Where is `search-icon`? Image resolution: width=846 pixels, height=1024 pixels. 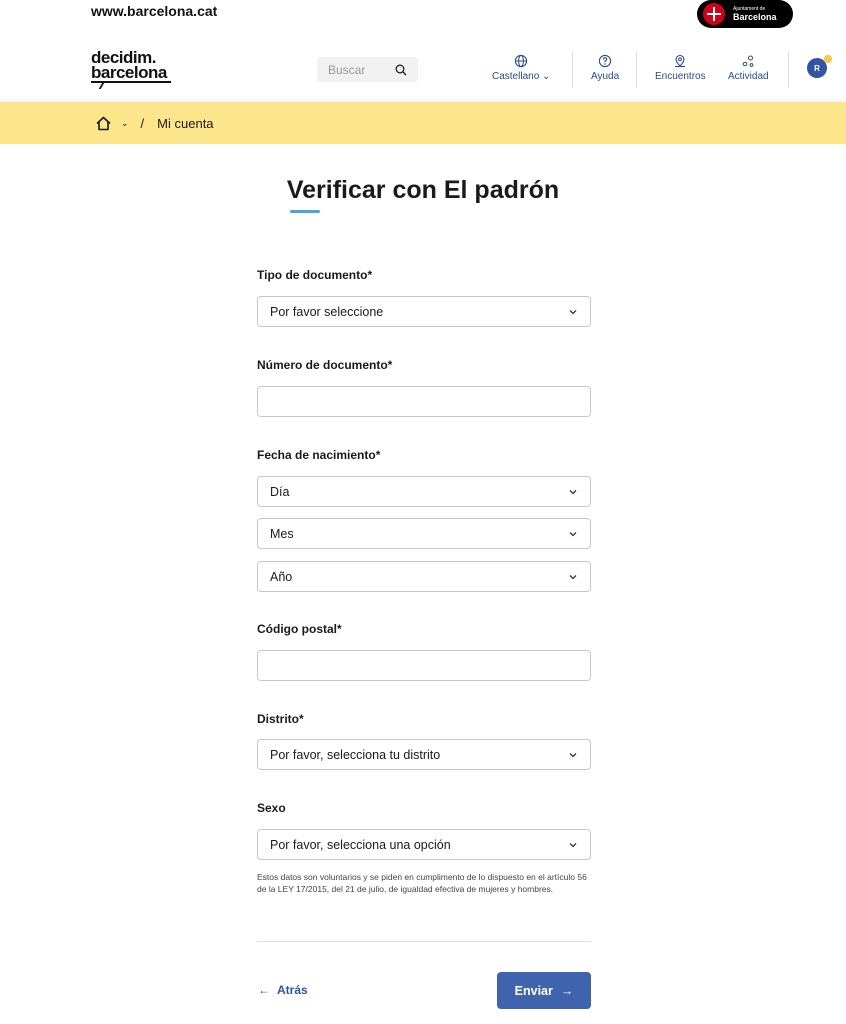 search-icon is located at coordinates (401, 70).